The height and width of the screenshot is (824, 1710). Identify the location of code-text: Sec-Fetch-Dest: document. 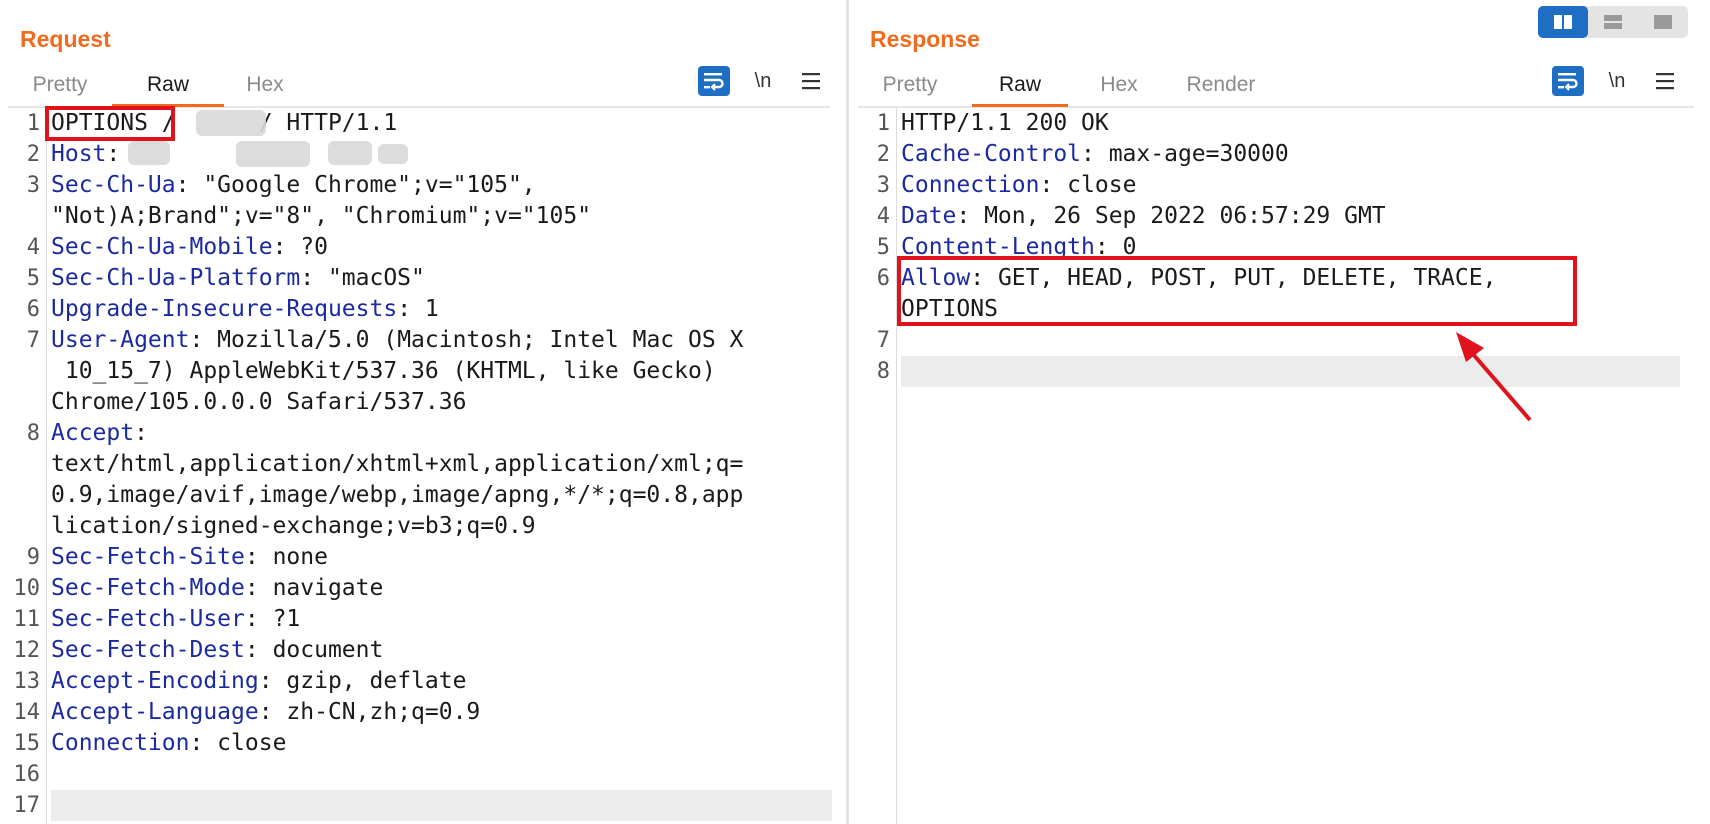
(217, 650).